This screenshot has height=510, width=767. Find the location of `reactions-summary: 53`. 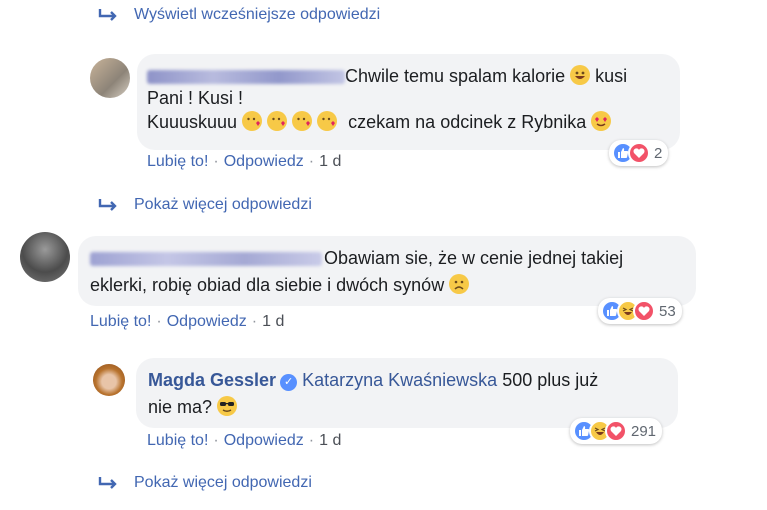

reactions-summary: 53 is located at coordinates (640, 311).